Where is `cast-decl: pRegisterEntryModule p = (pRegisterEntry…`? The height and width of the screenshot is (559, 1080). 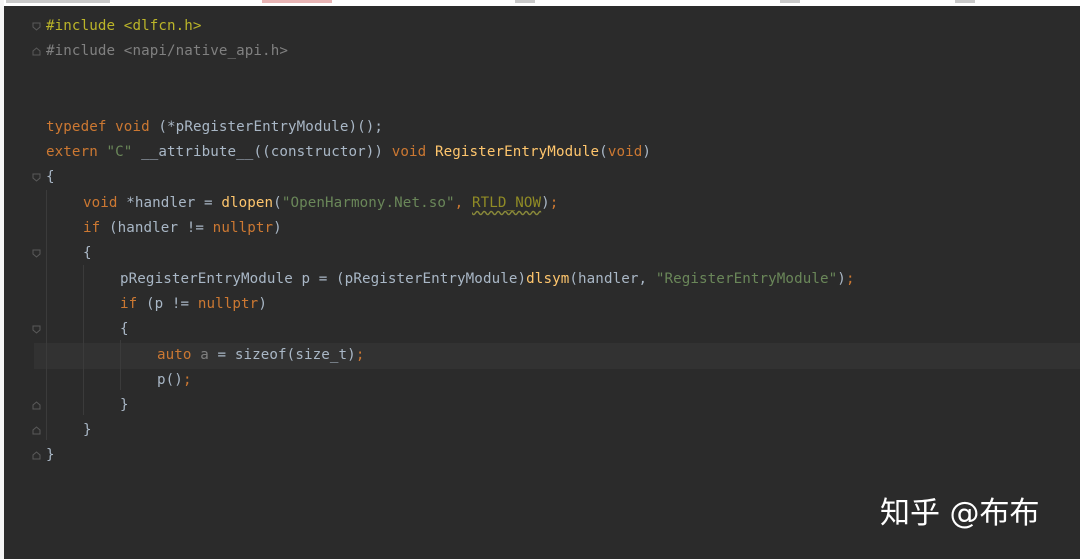
cast-decl: pRegisterEntryModule p = (pRegisterEntry… is located at coordinates (323, 279).